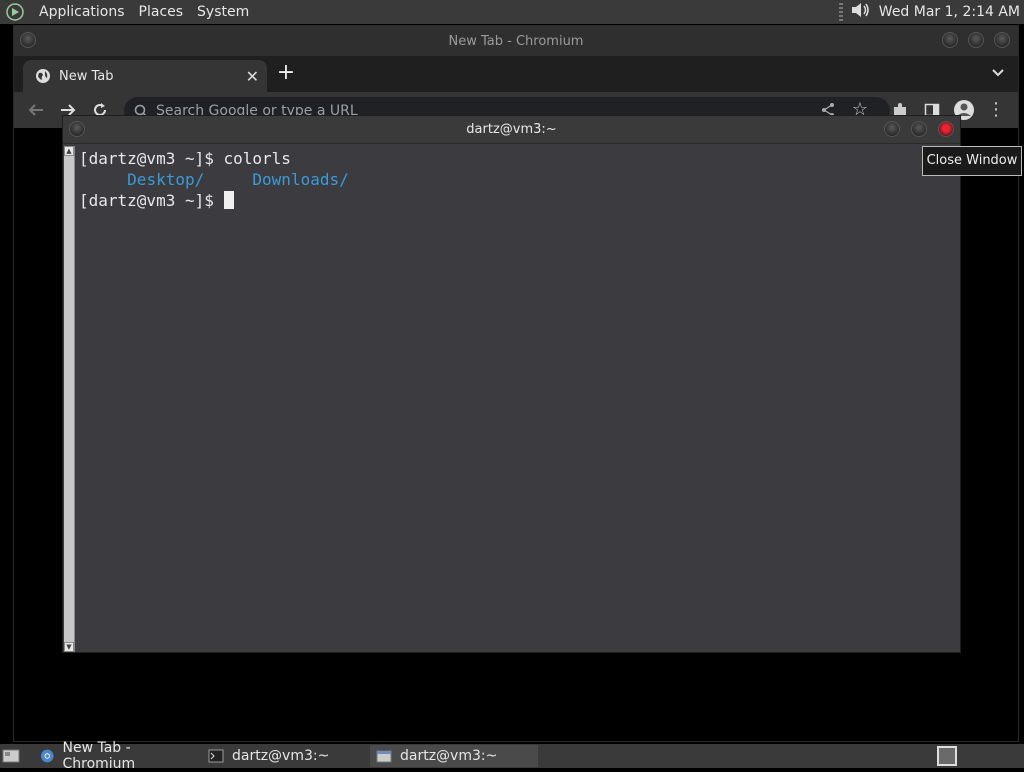 Image resolution: width=1024 pixels, height=772 pixels. I want to click on close-tab-icon: ✕, so click(252, 76).